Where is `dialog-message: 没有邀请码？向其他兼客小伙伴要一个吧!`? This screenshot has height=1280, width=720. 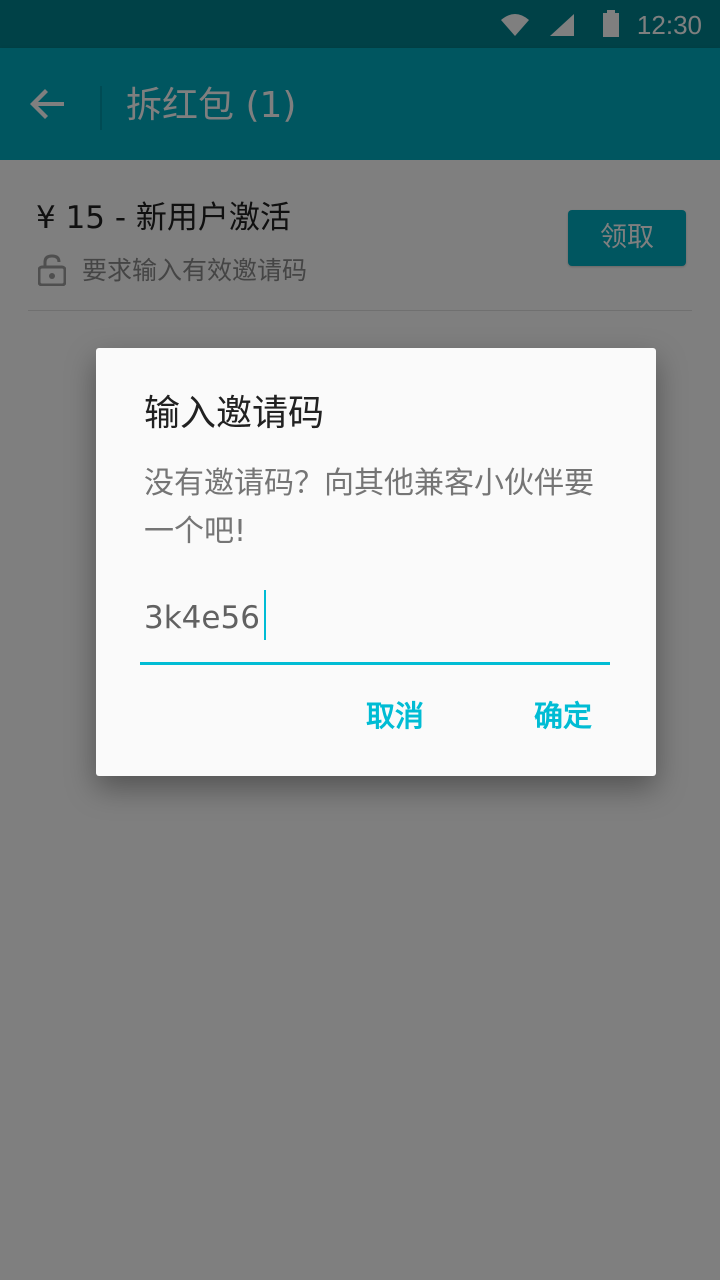 dialog-message: 没有邀请码？向其他兼客小伙伴要一个吧! is located at coordinates (369, 507).